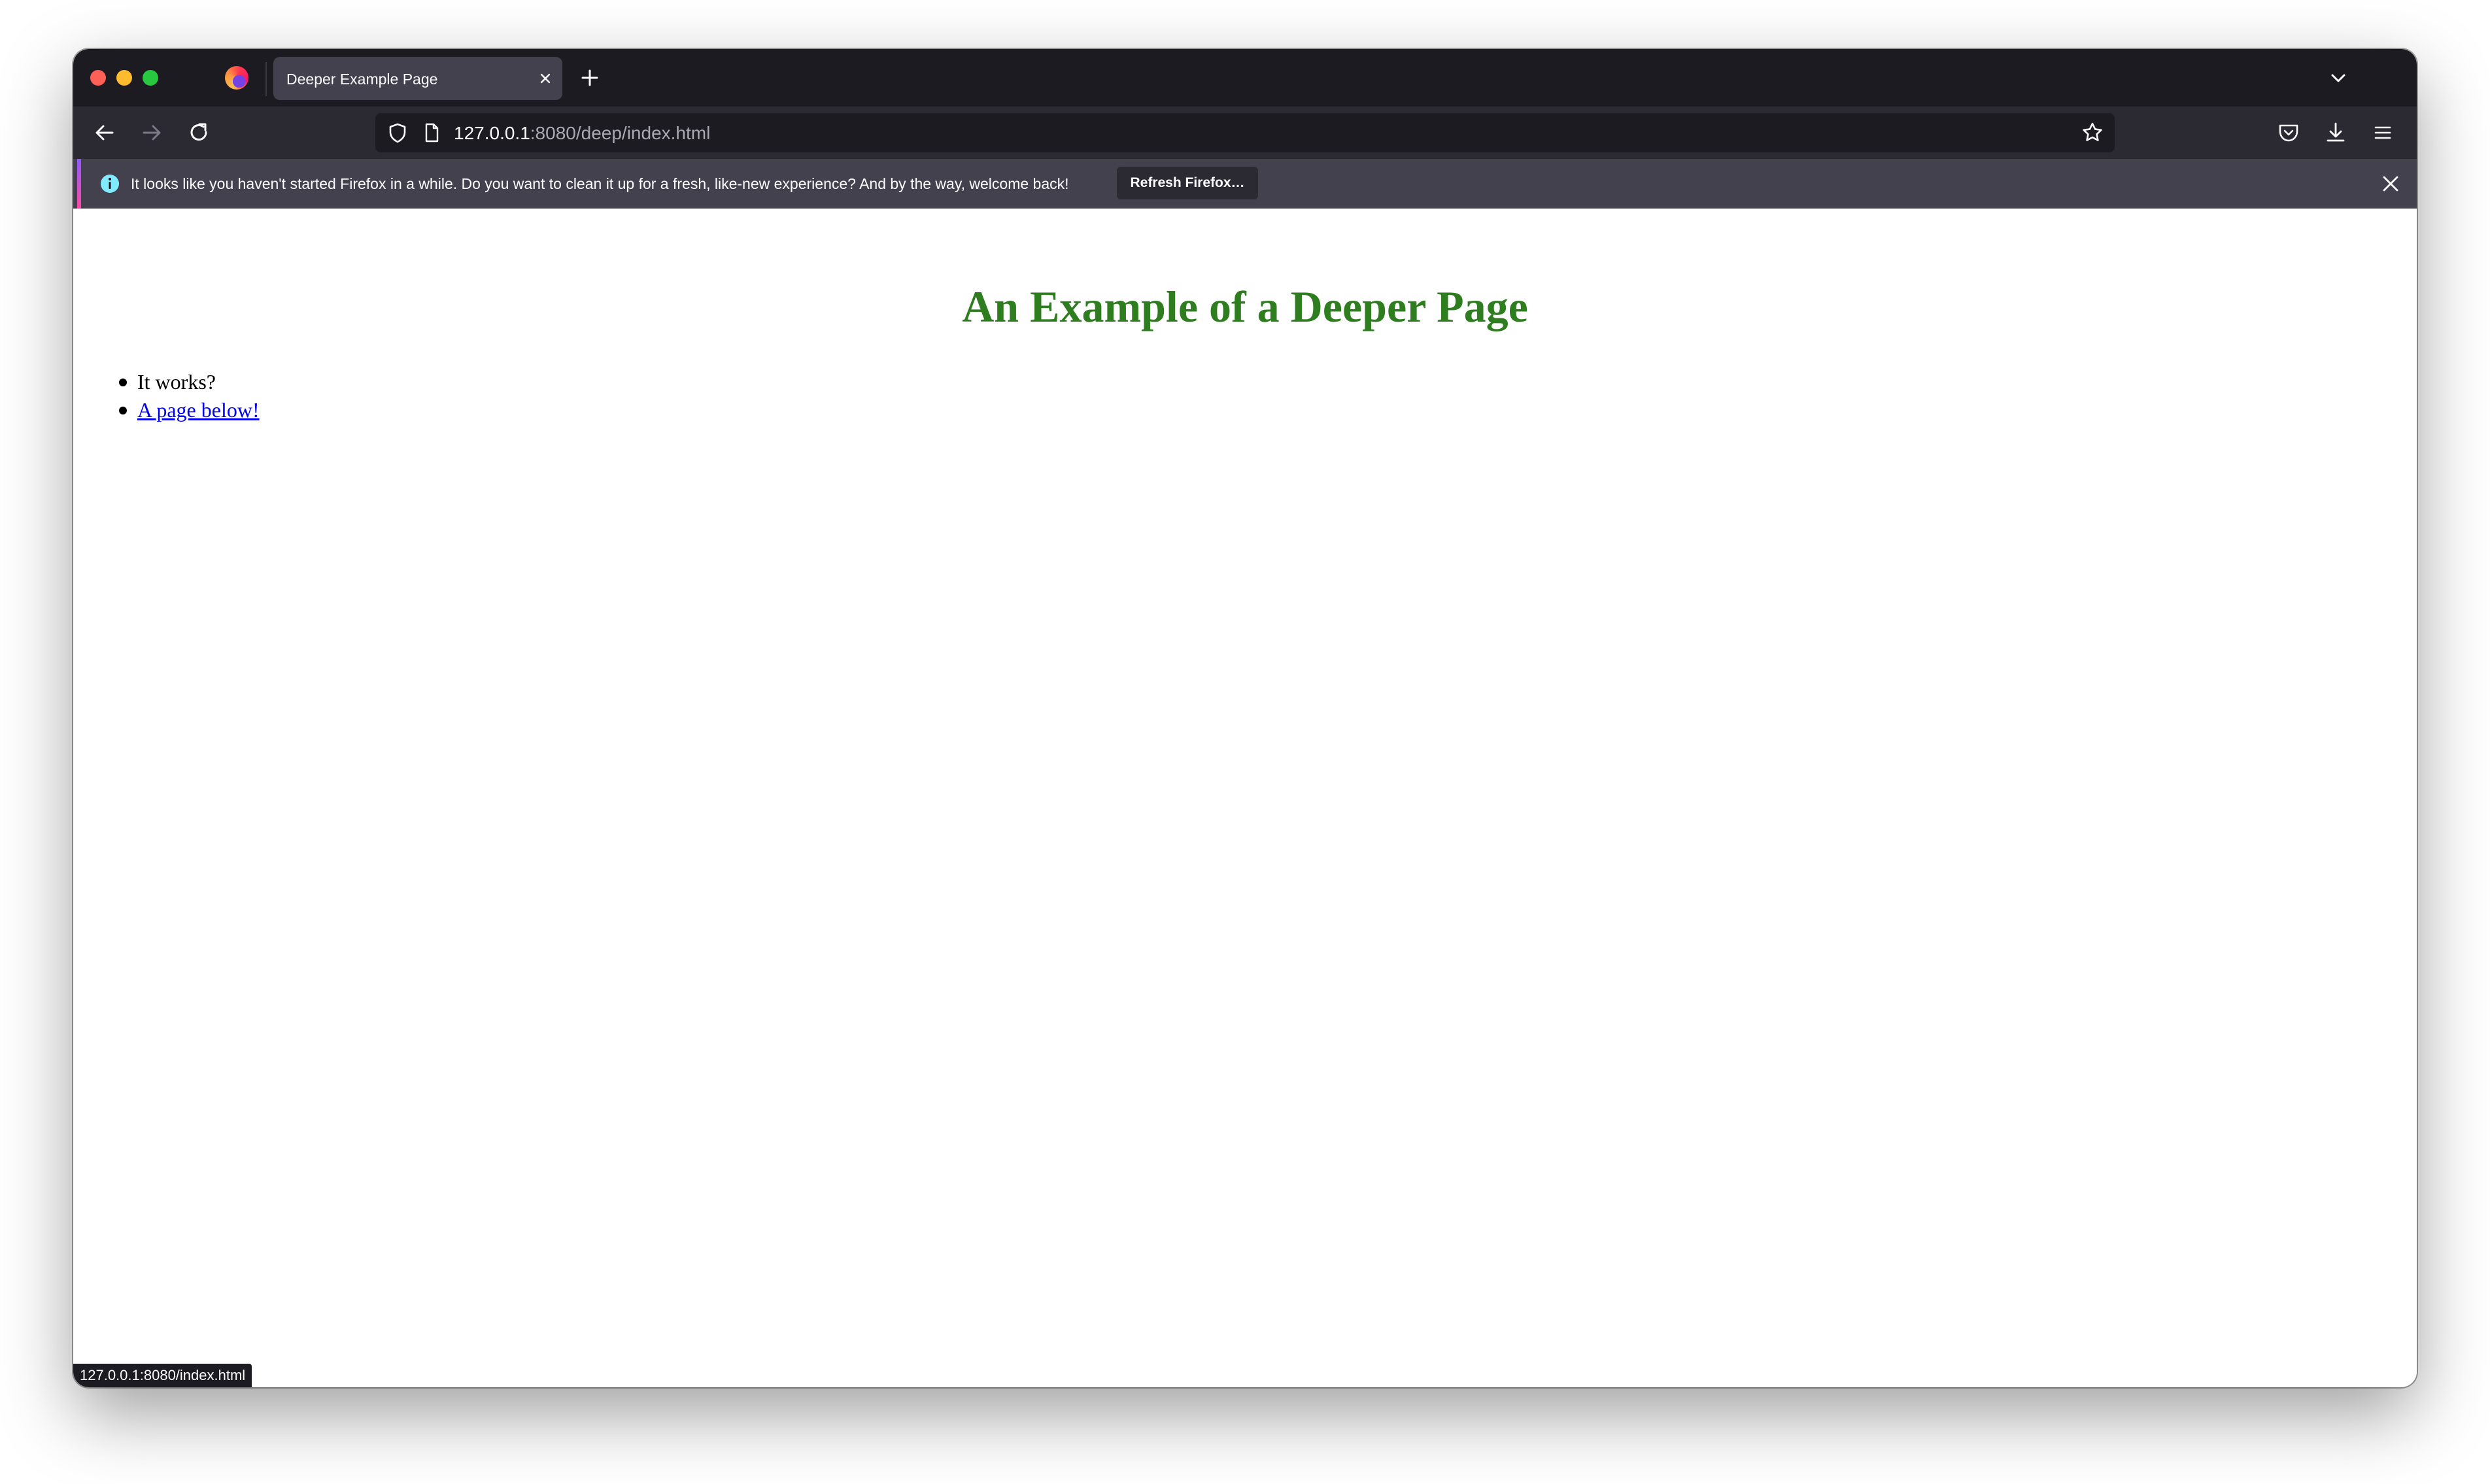 This screenshot has width=2490, height=1484. What do you see at coordinates (398, 132) in the screenshot?
I see `tracking-shield-icon` at bounding box center [398, 132].